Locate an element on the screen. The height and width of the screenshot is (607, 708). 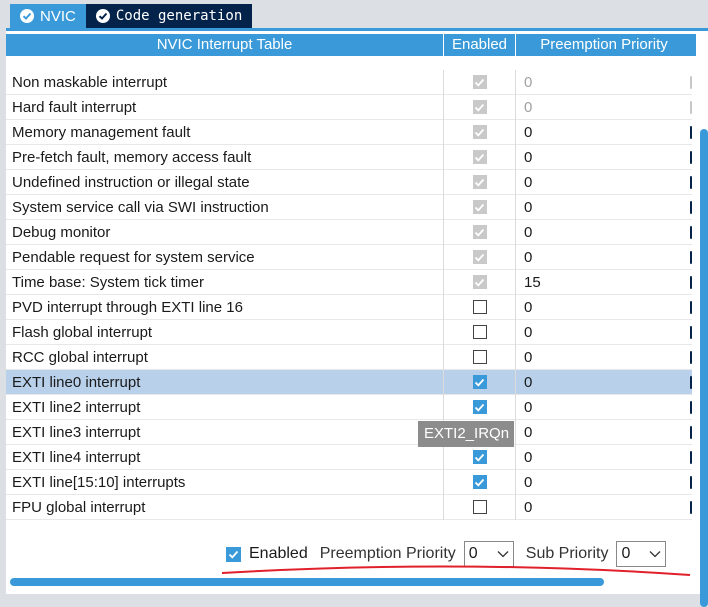
table-row: EXTI line3 interrupt 0 is located at coordinates (349, 432).